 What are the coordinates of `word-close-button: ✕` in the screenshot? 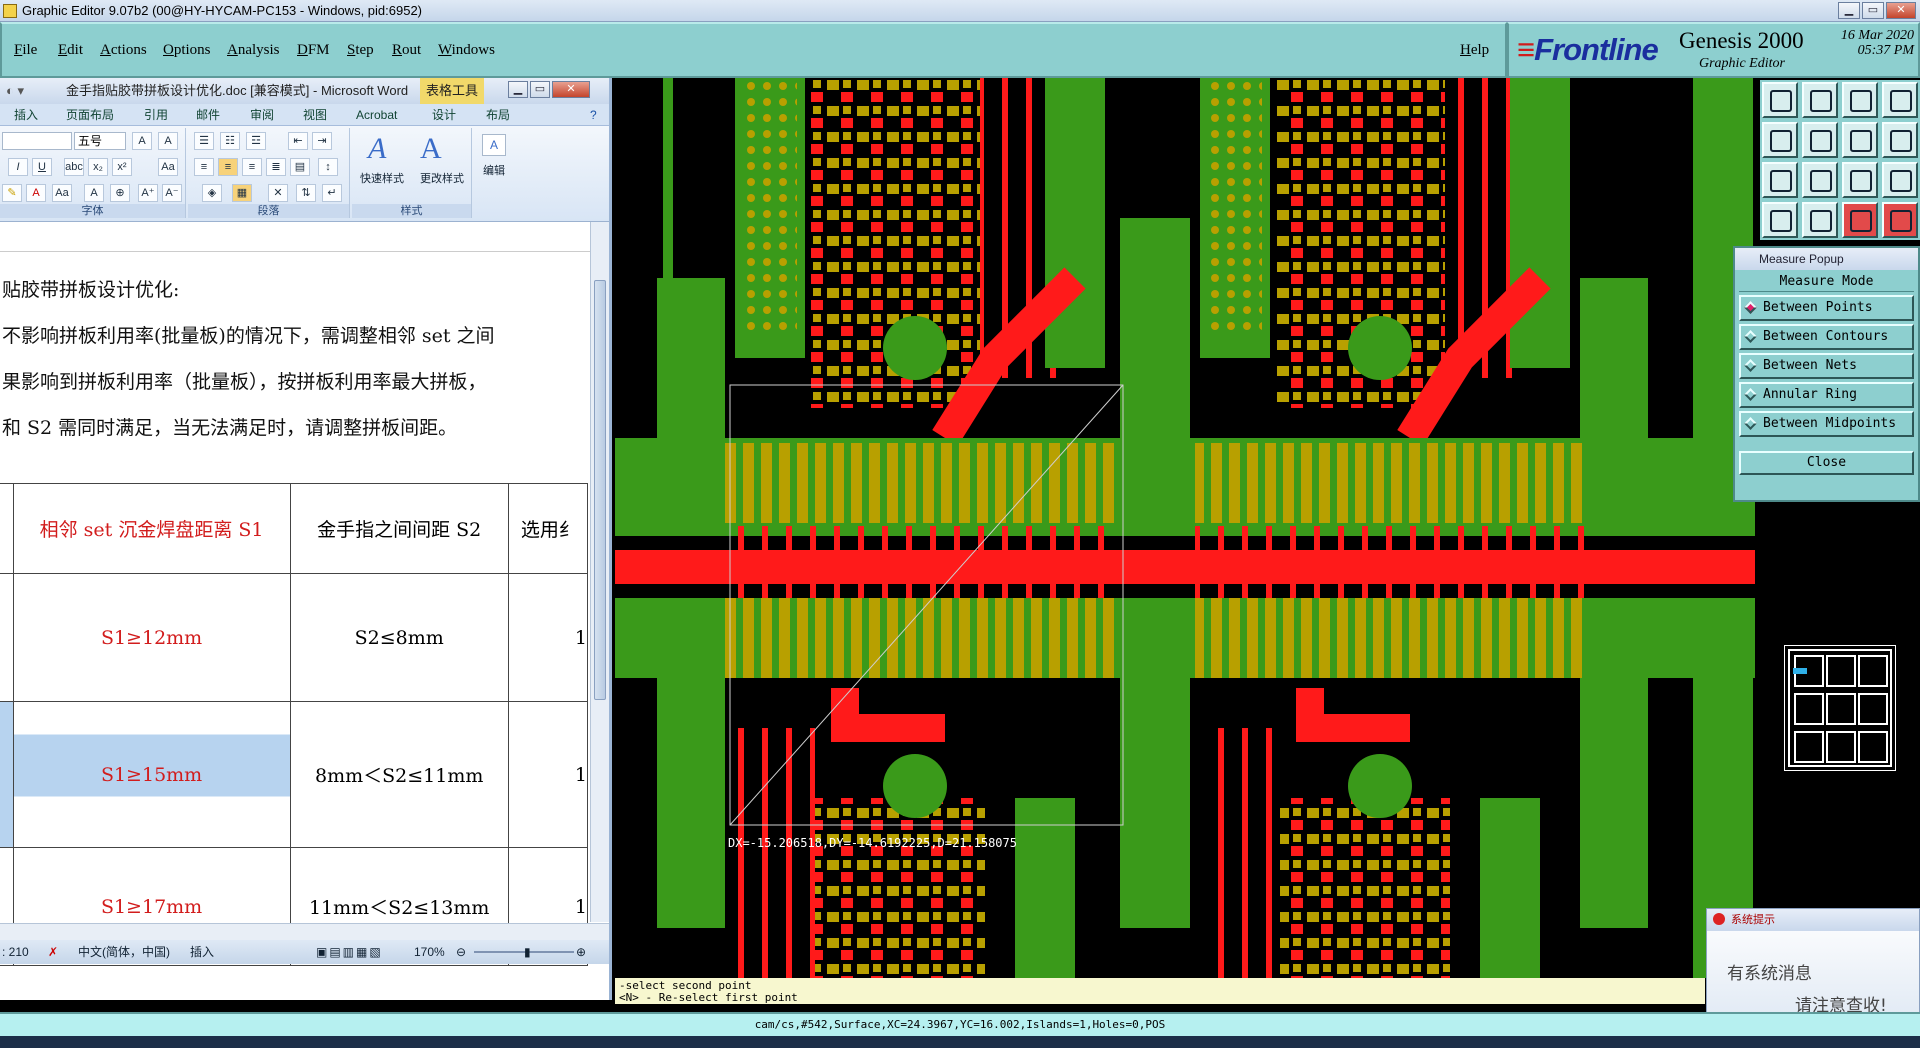 It's located at (571, 89).